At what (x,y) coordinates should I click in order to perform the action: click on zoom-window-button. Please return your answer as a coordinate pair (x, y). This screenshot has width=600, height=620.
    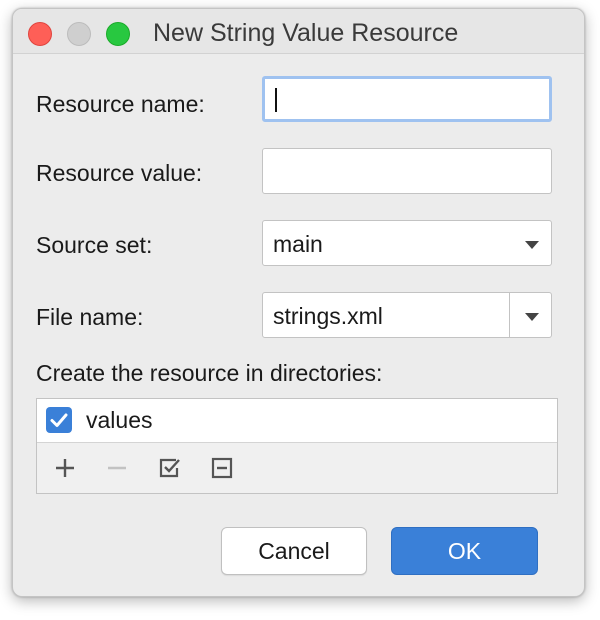
    Looking at the image, I should click on (118, 34).